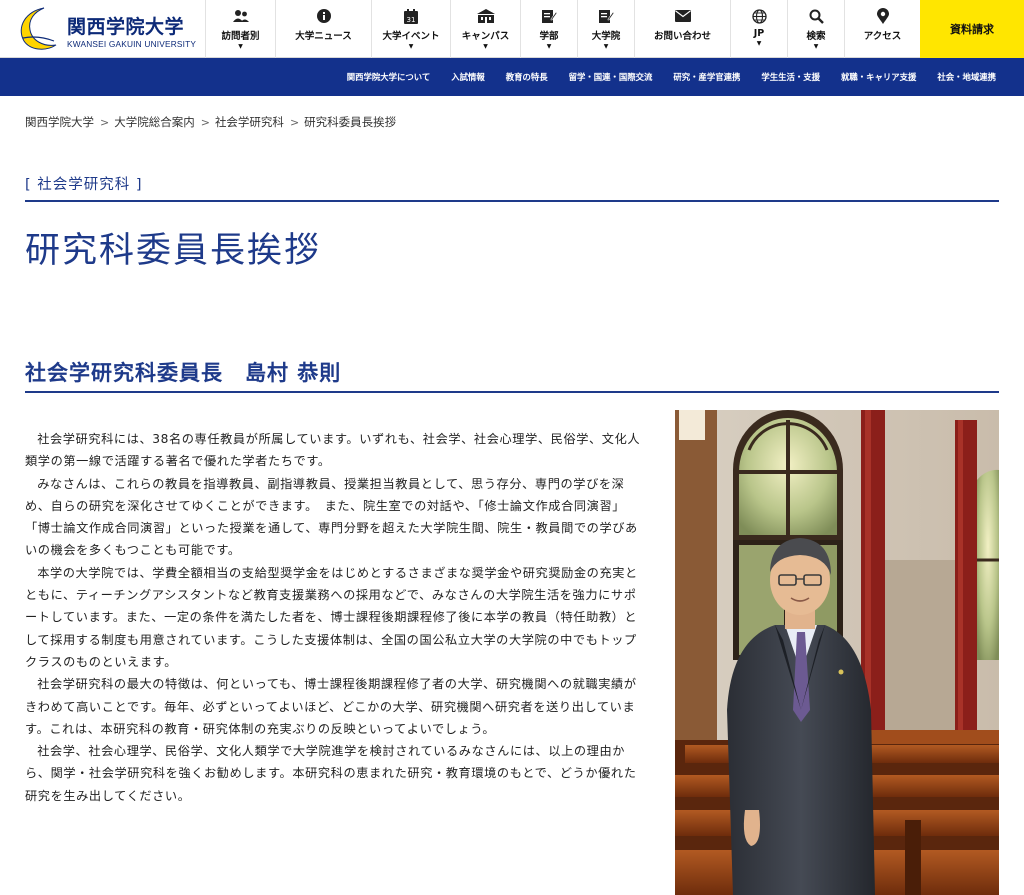 The image size is (1024, 895). I want to click on nav-campus: キャンパス ▼, so click(485, 29).